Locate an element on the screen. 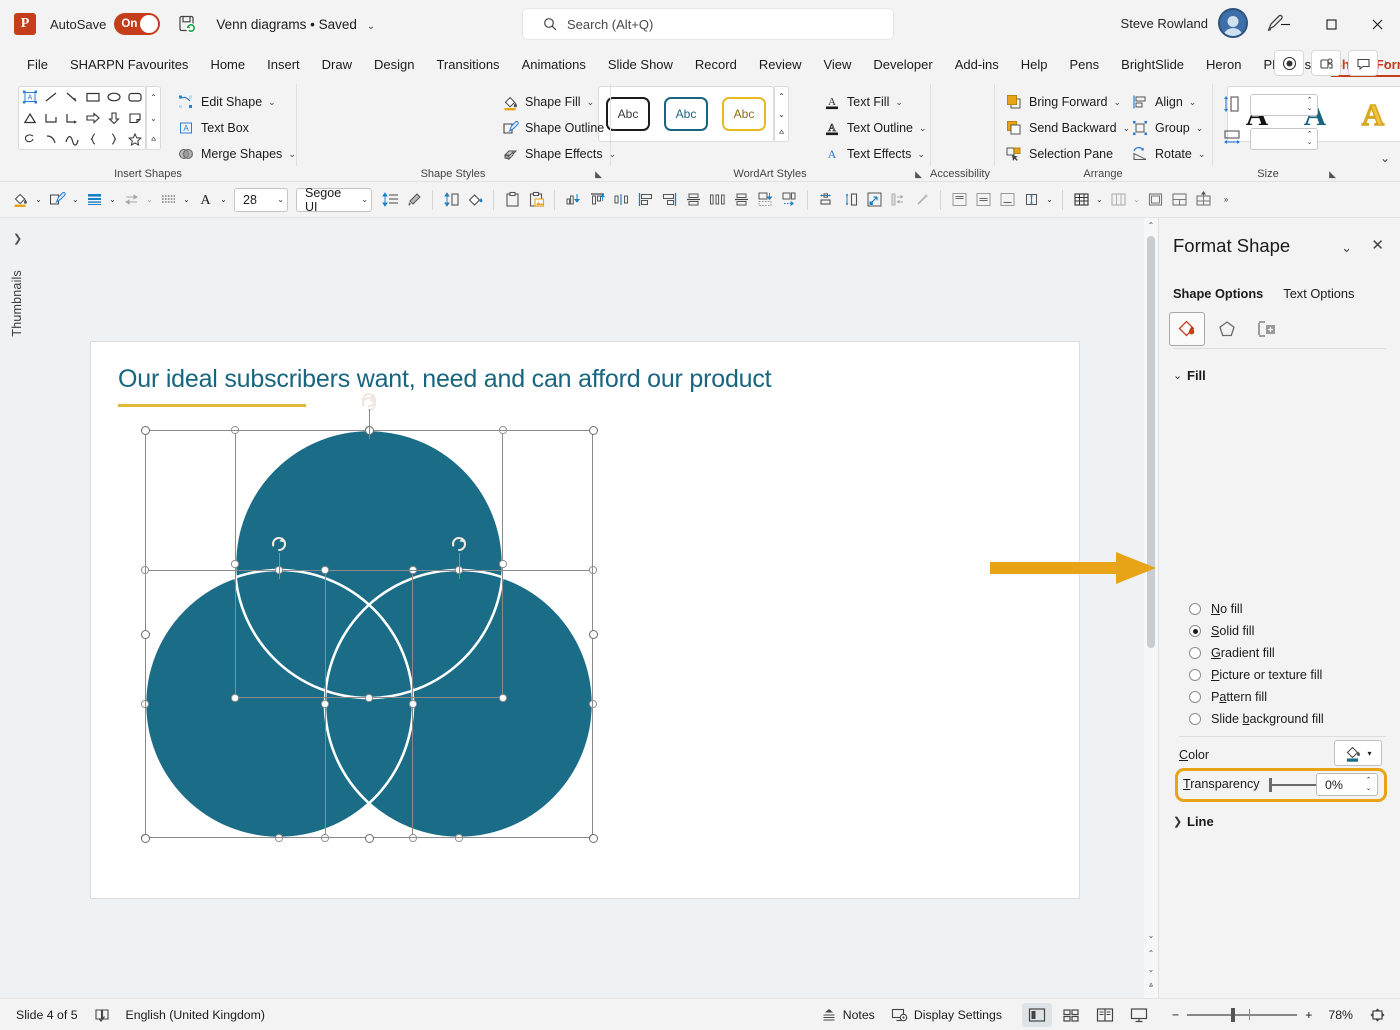  search-input: Search (Alt+Q) is located at coordinates (708, 24).